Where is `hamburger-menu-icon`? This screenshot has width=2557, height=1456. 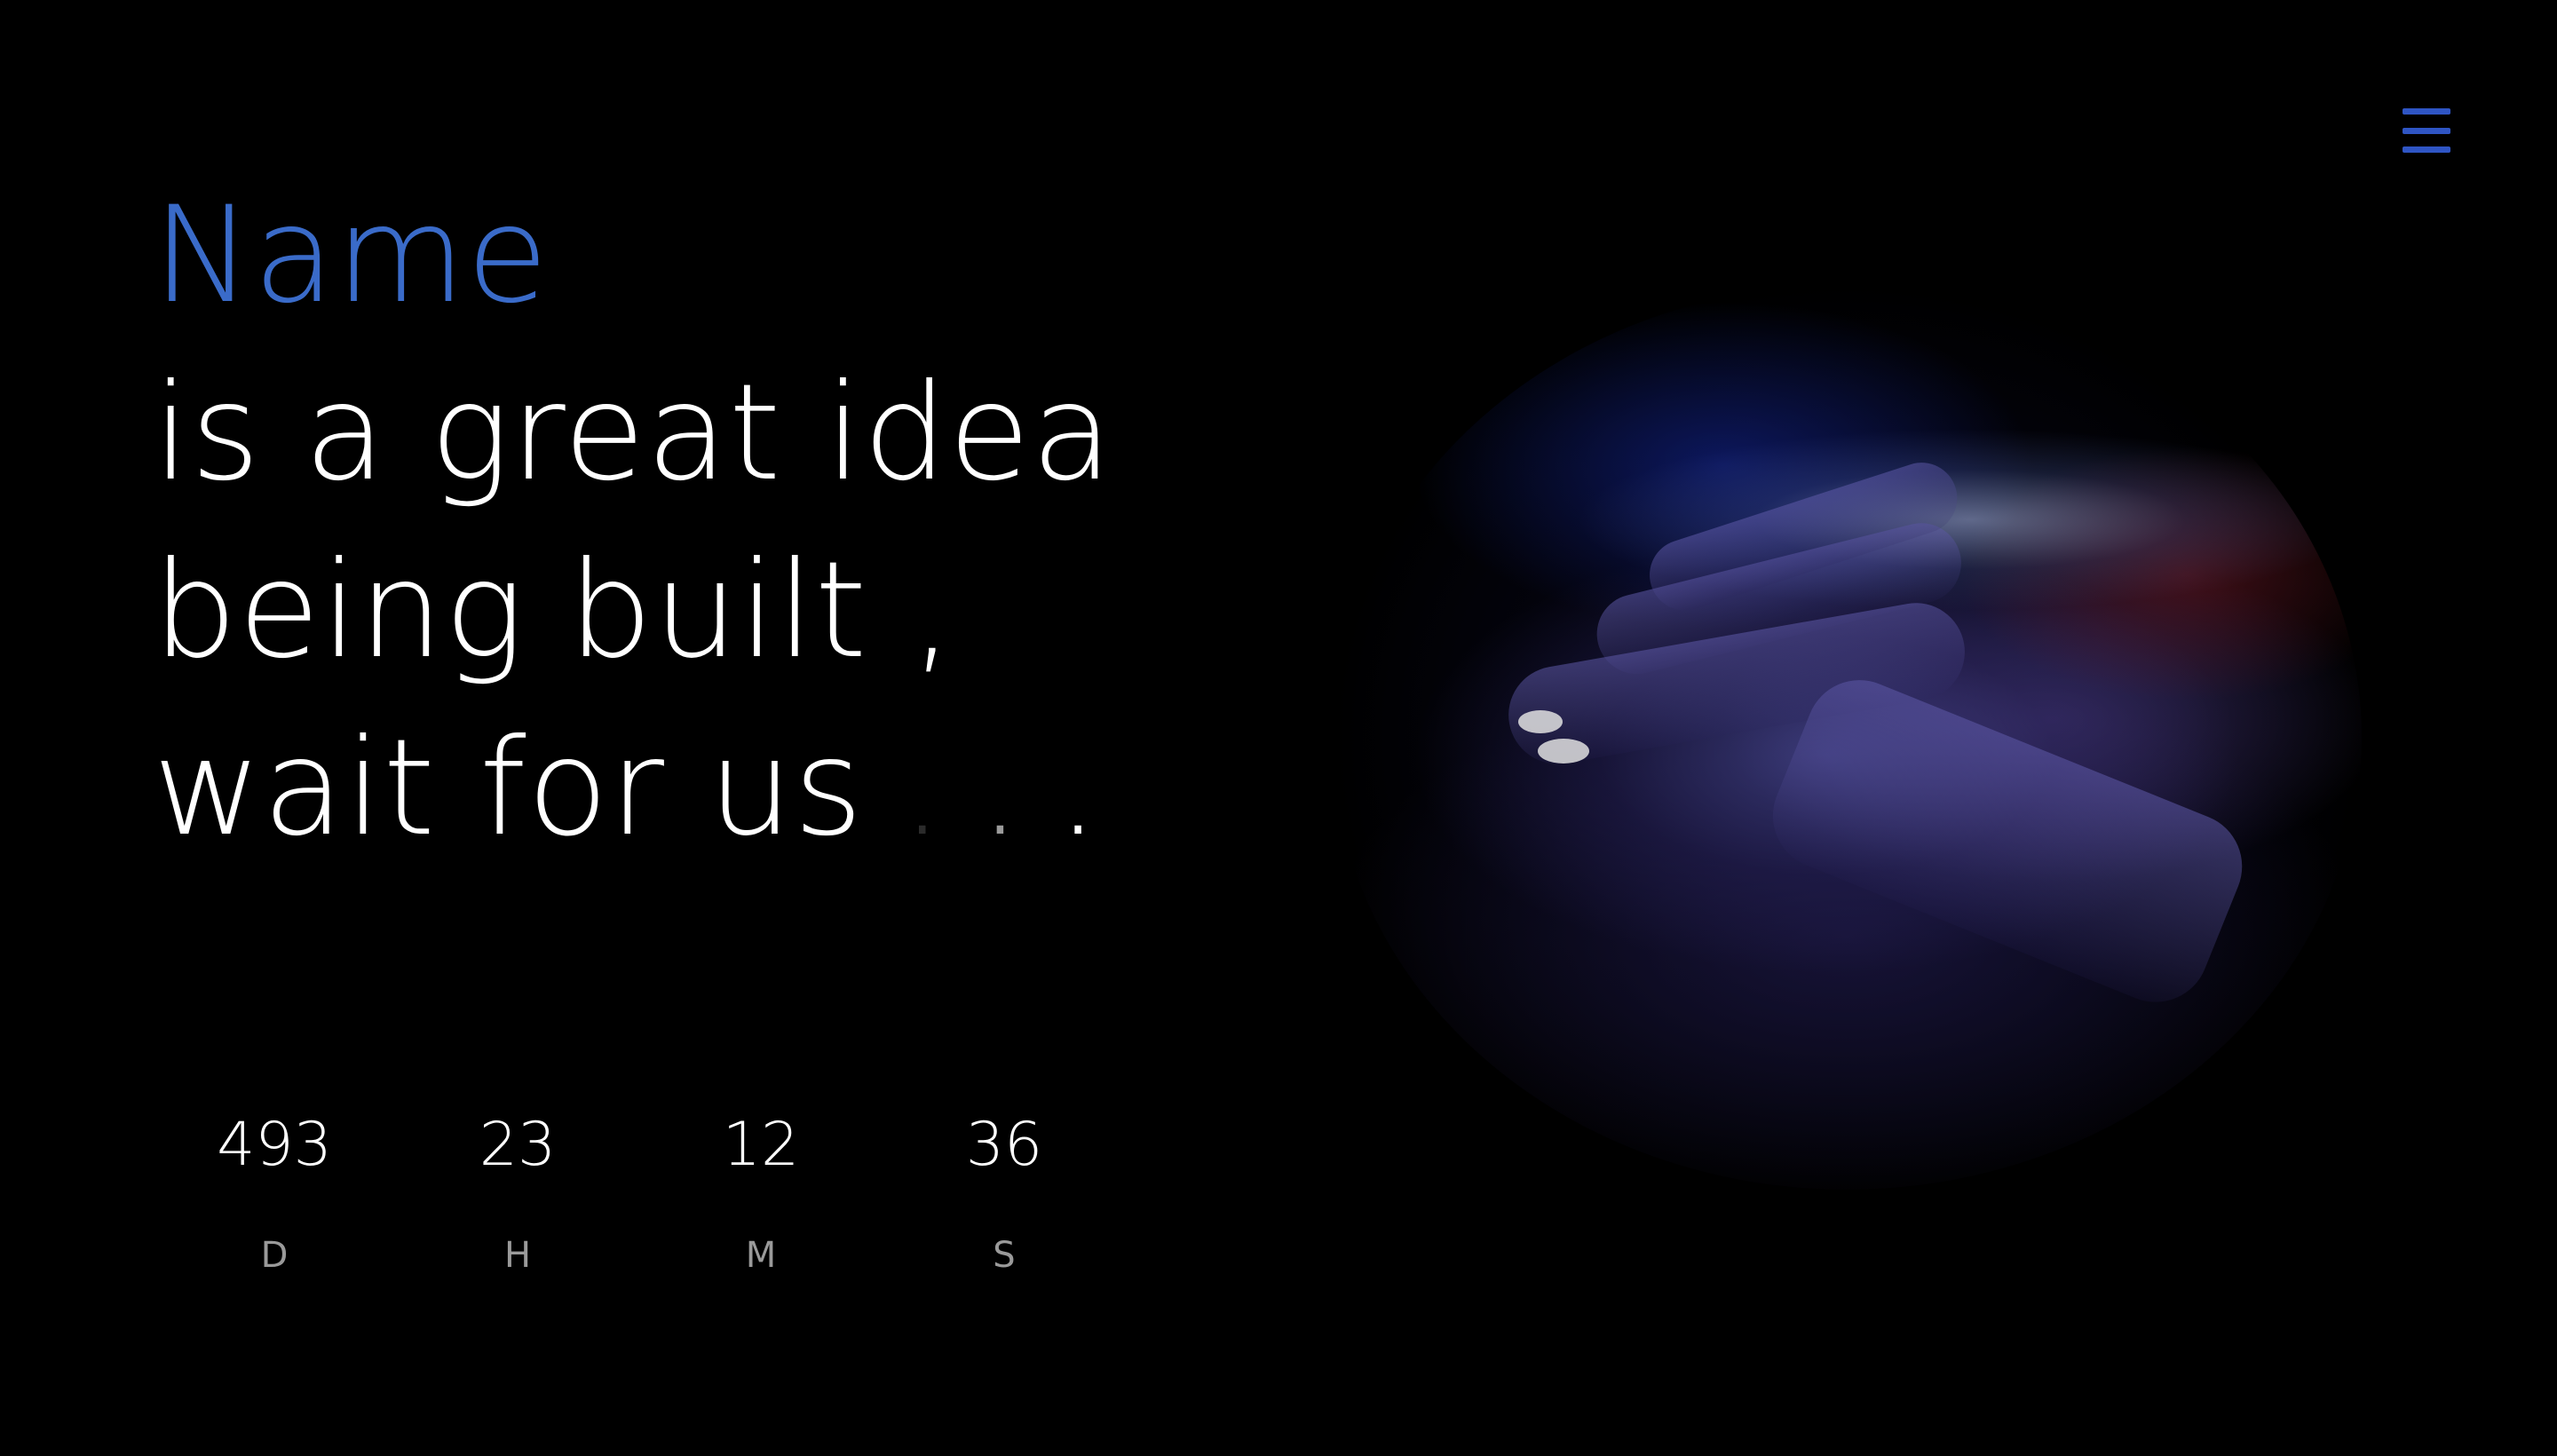
hamburger-menu-icon is located at coordinates (2426, 130).